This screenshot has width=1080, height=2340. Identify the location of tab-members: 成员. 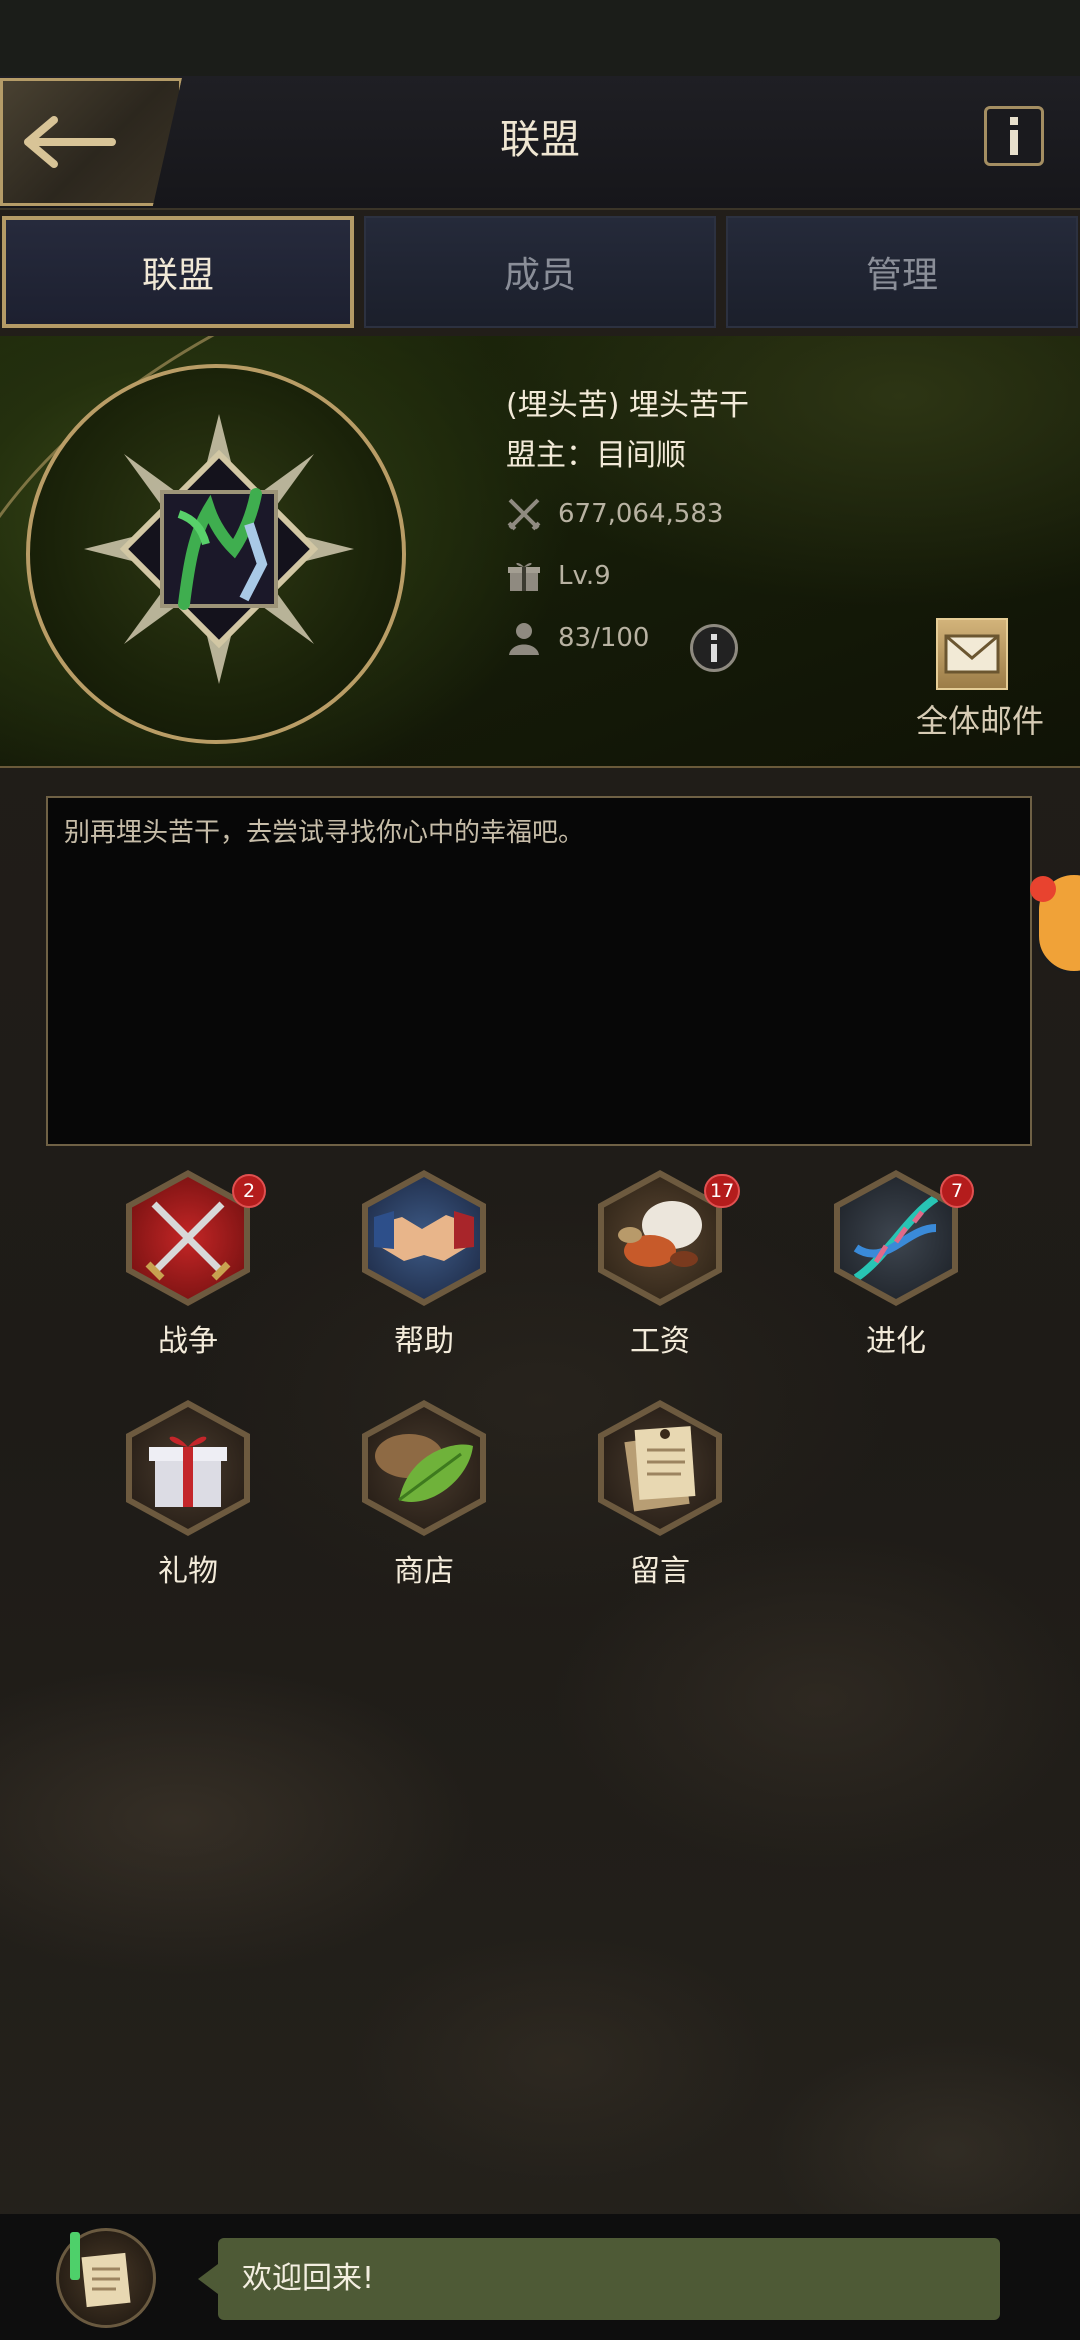
(540, 272).